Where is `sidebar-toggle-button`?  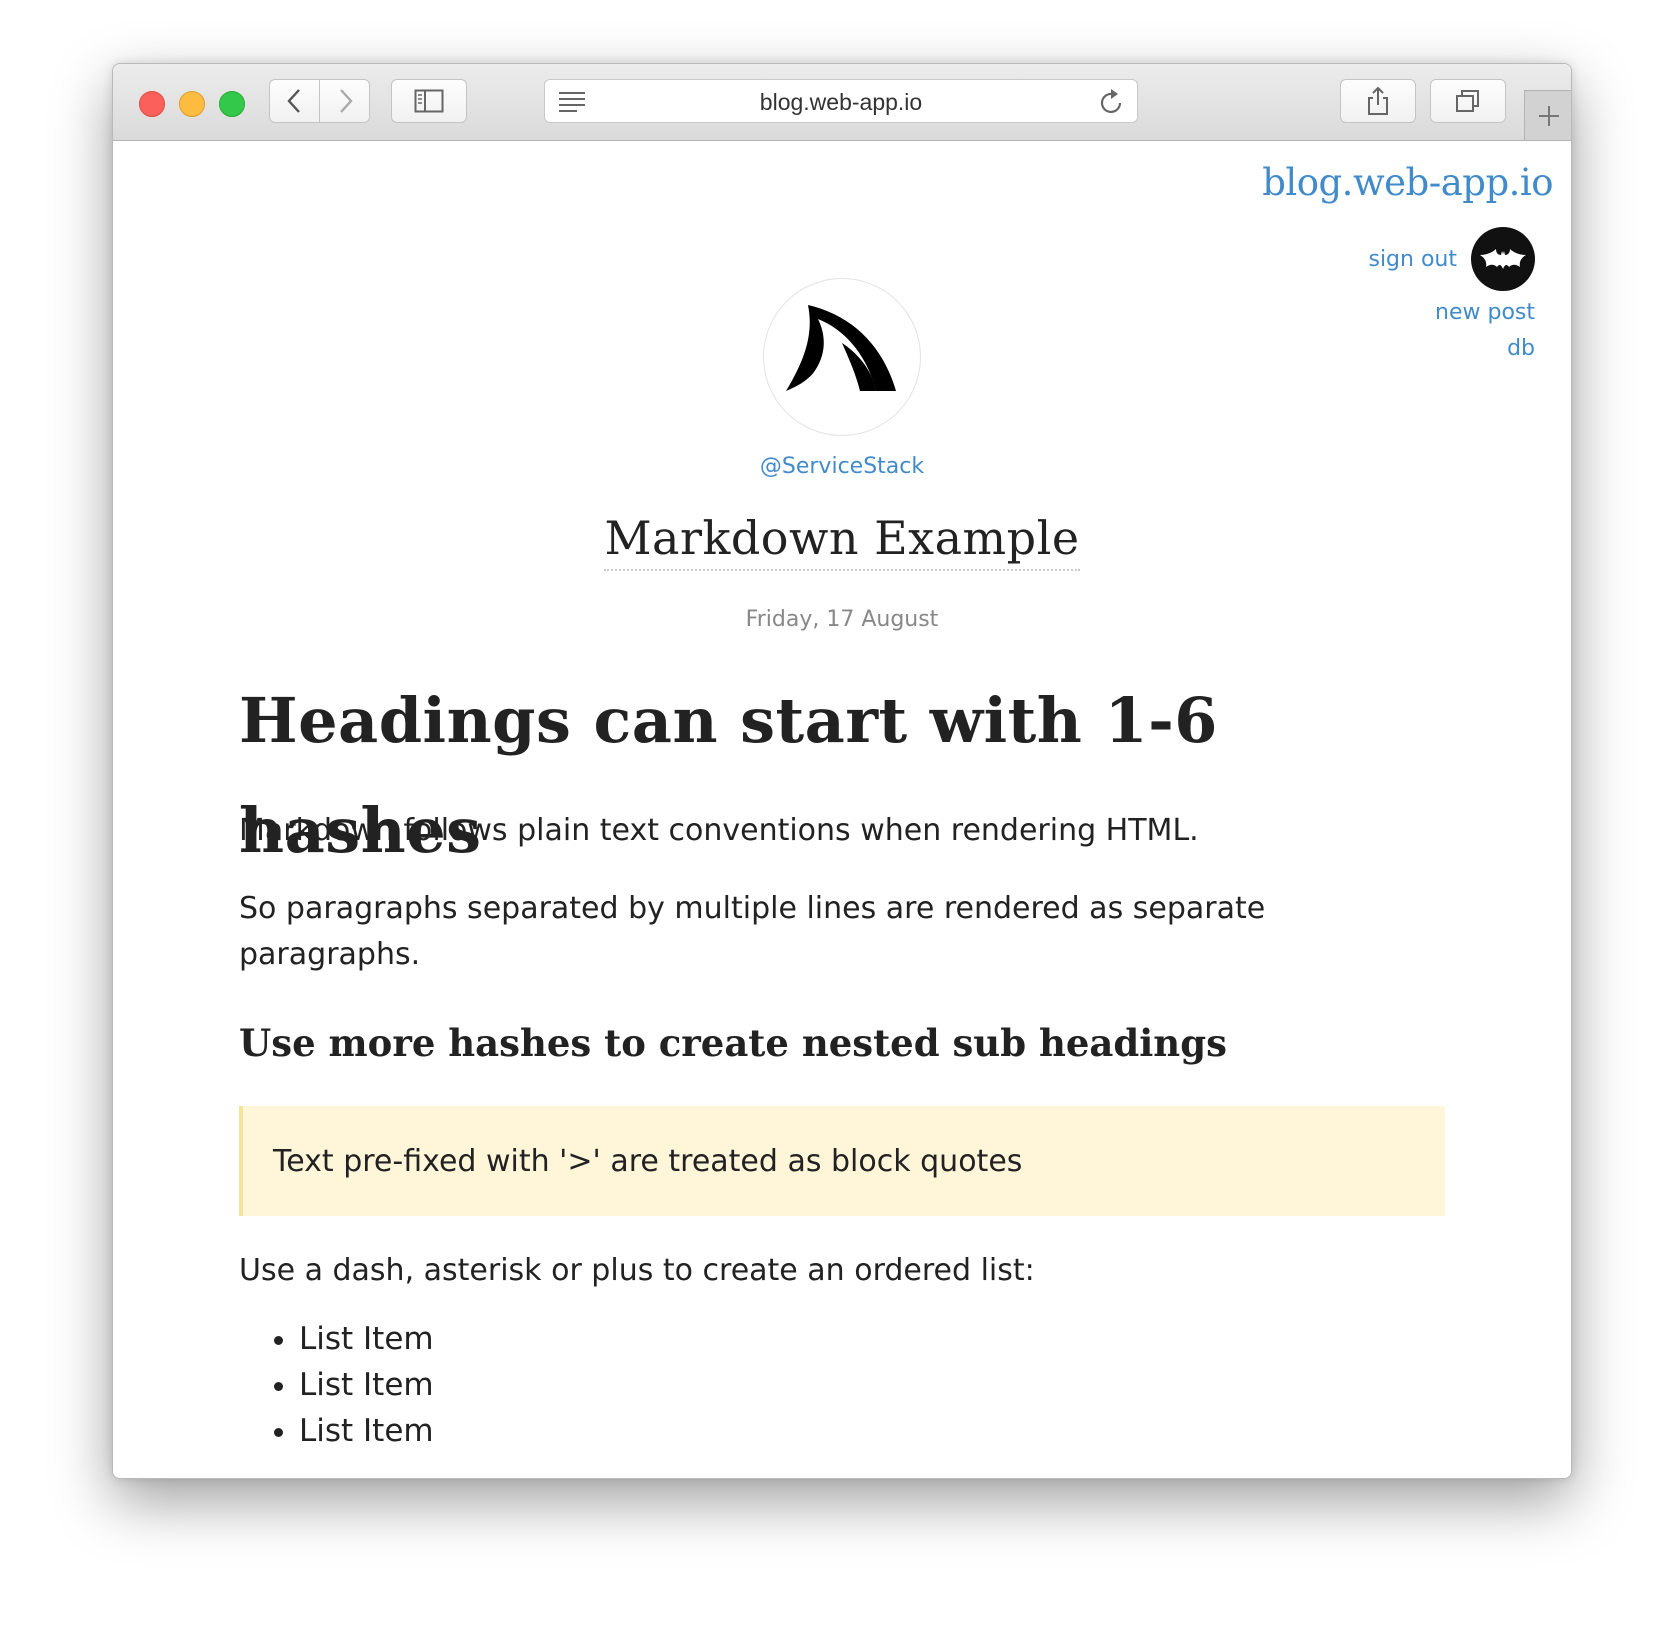 sidebar-toggle-button is located at coordinates (429, 101).